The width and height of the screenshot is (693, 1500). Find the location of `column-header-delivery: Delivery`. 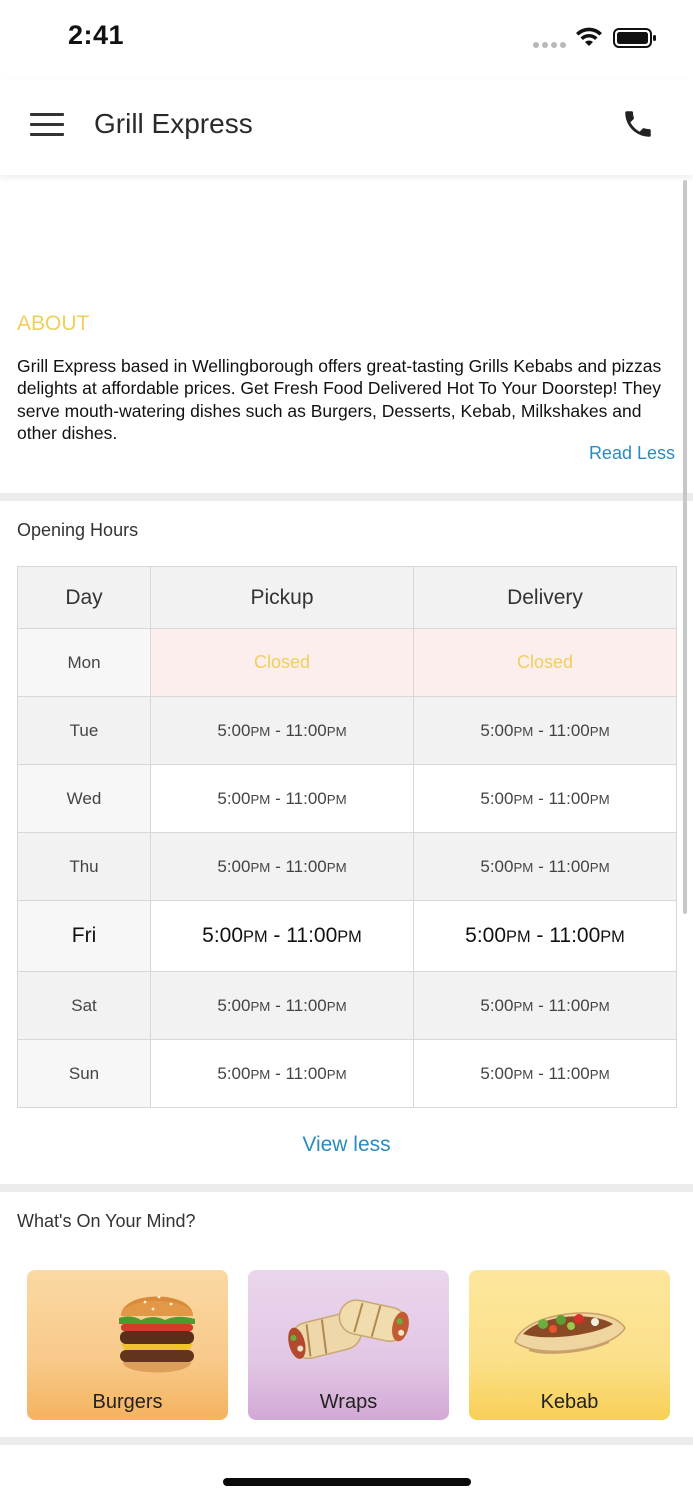

column-header-delivery: Delivery is located at coordinates (545, 597).